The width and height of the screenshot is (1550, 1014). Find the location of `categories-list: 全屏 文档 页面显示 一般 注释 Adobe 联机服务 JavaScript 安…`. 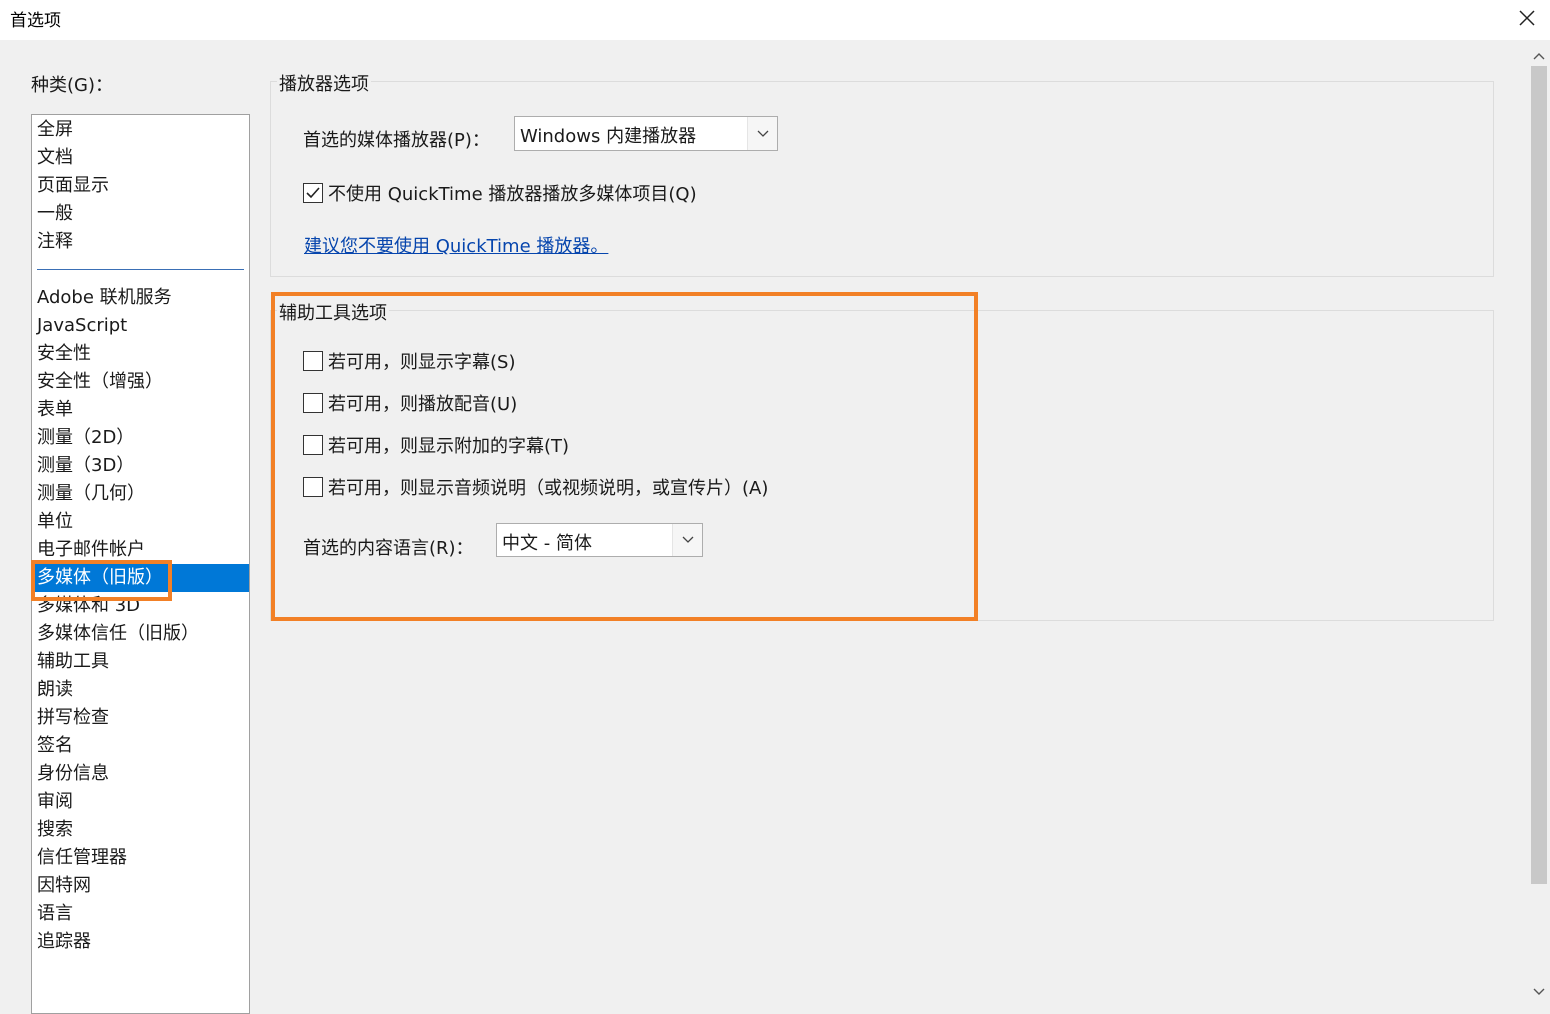

categories-list: 全屏 文档 页面显示 一般 注释 Adobe 联机服务 JavaScript 安… is located at coordinates (140, 564).